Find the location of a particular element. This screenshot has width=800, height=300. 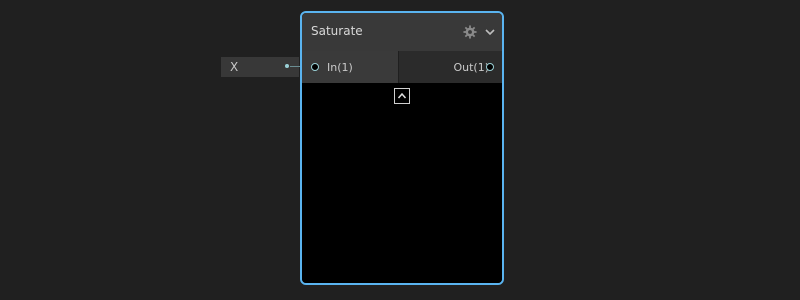

output-port-connector is located at coordinates (490, 67).